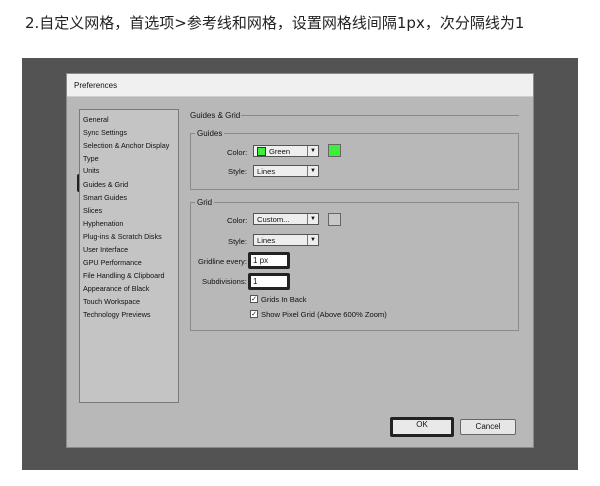 This screenshot has height=486, width=600. Describe the element at coordinates (300, 85) in the screenshot. I see `dialog-titlebar: Preferences` at that location.